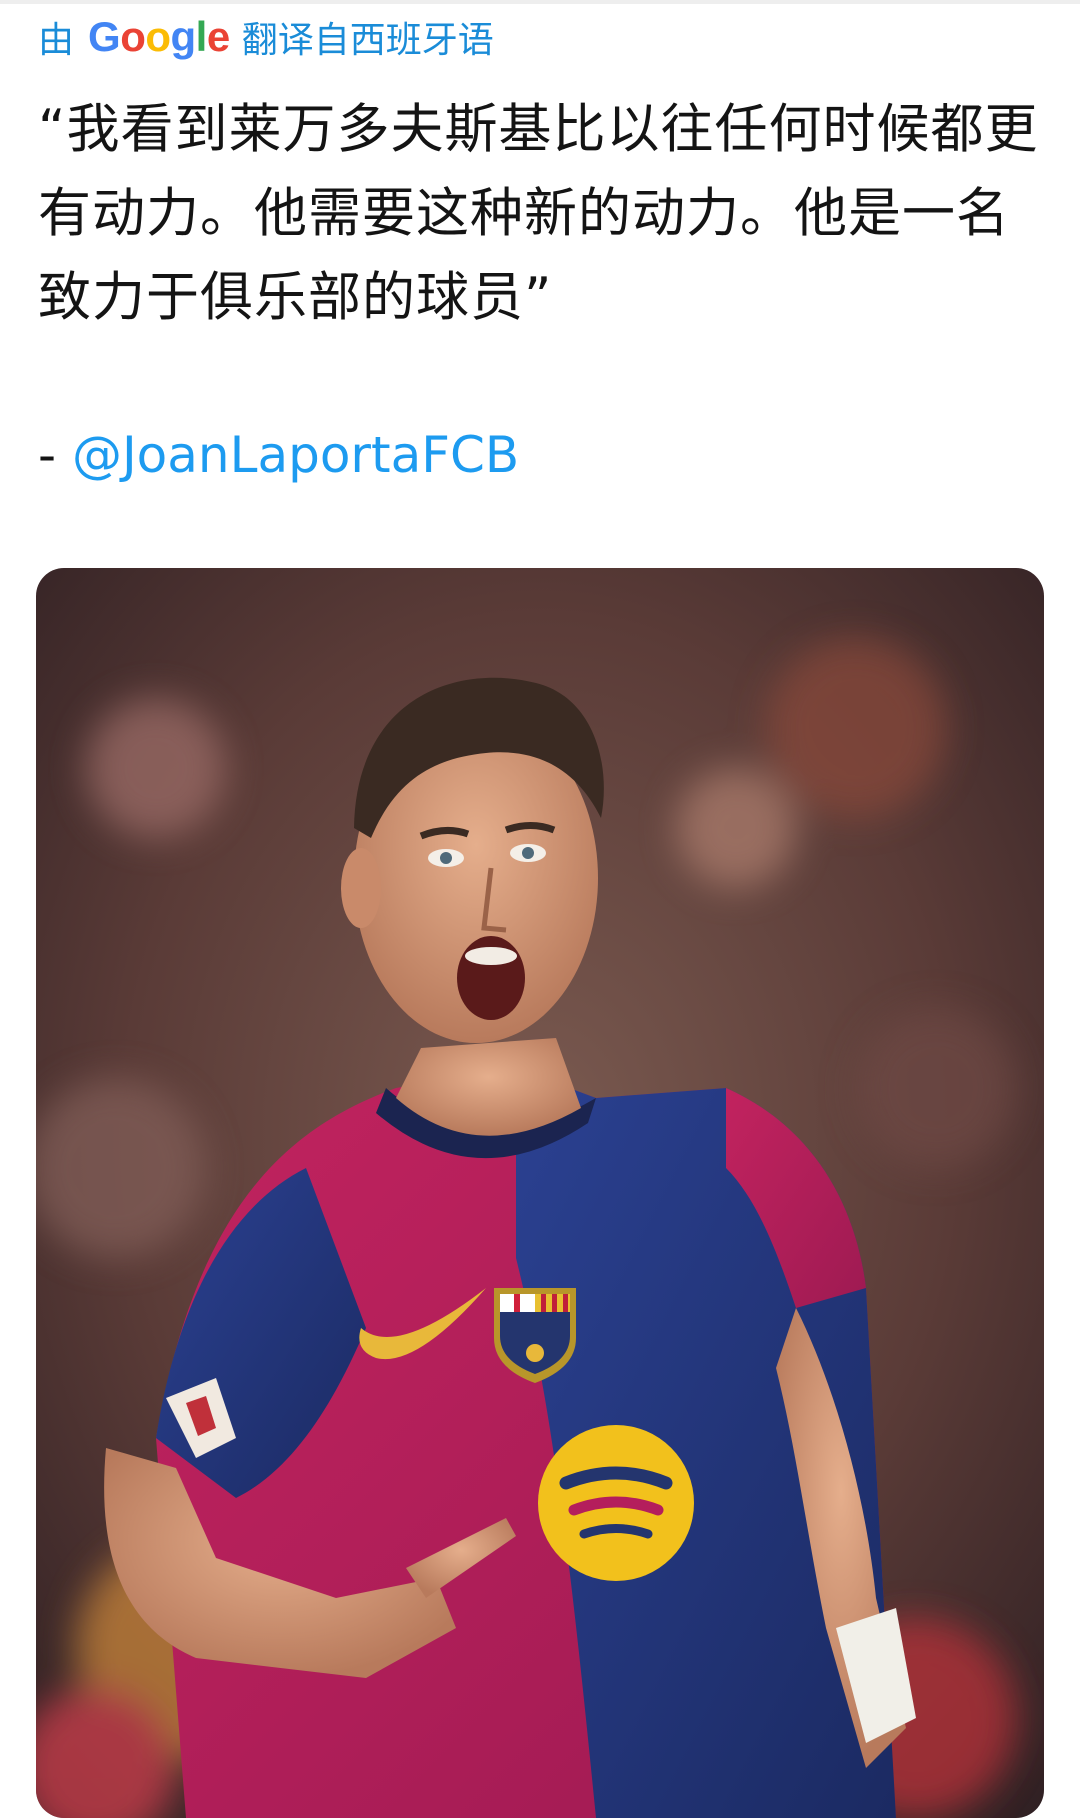  Describe the element at coordinates (218, 36) in the screenshot. I see `google-logo-letter: e` at that location.